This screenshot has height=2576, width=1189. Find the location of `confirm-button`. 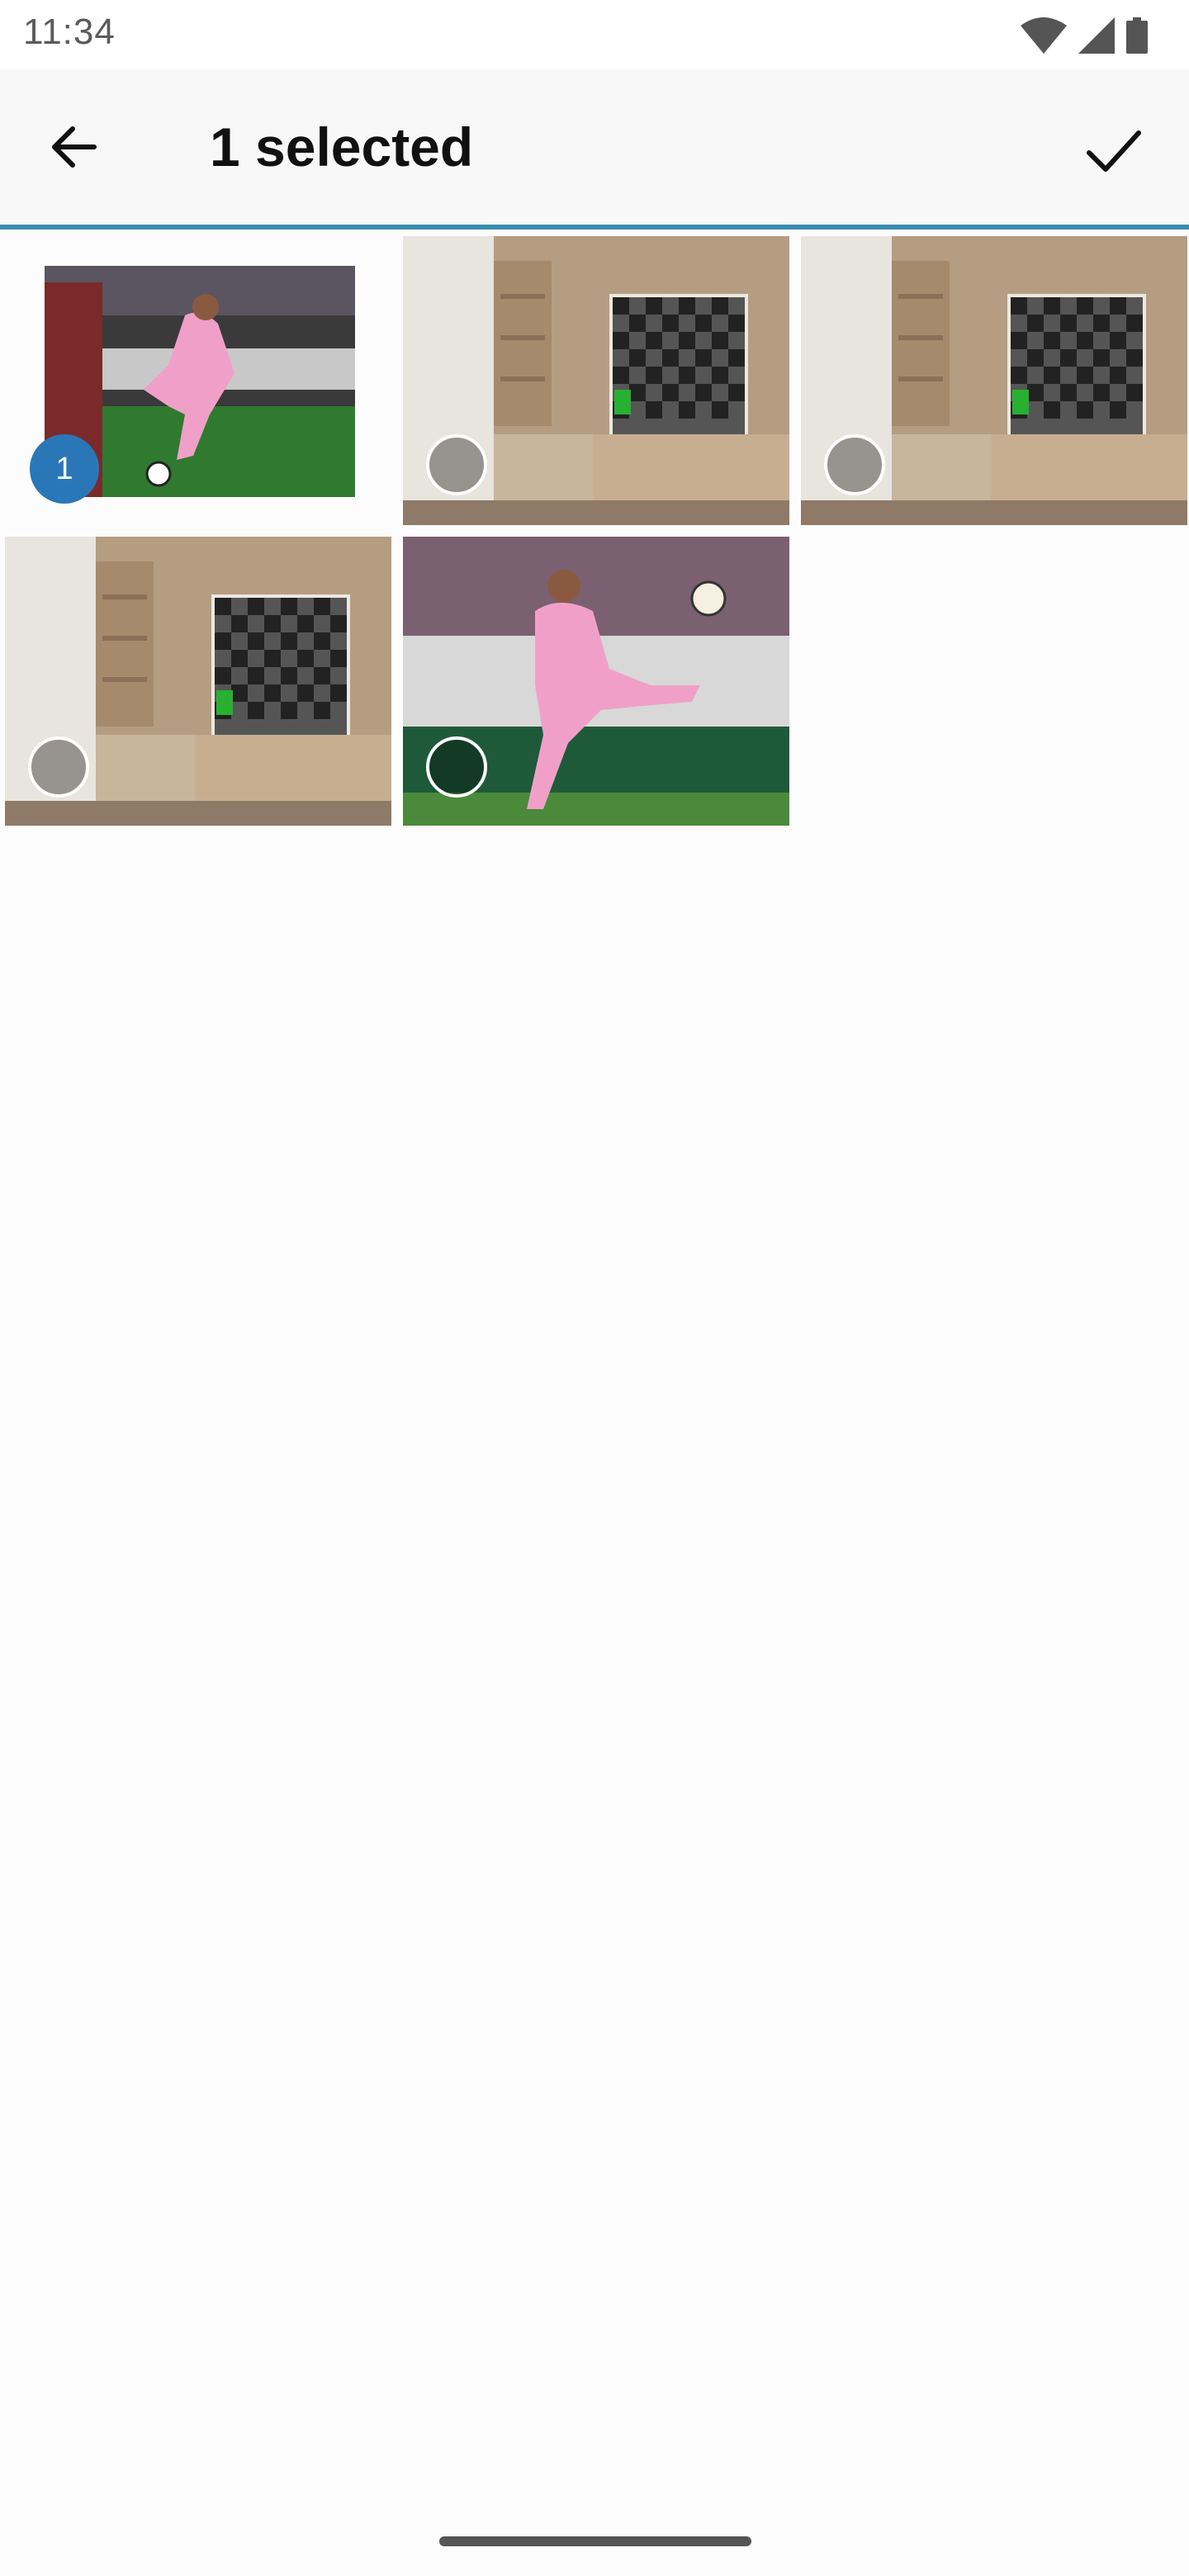

confirm-button is located at coordinates (1113, 151).